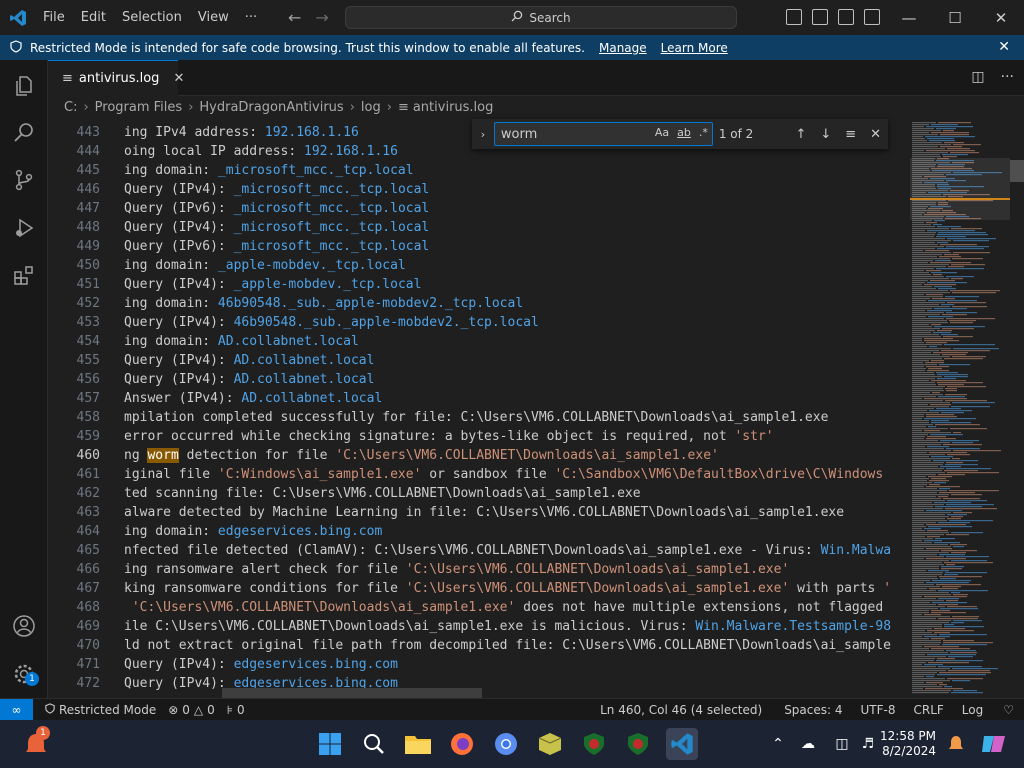 The height and width of the screenshot is (768, 1024). What do you see at coordinates (16, 709) in the screenshot?
I see `remote-indicator-icon: ∞` at bounding box center [16, 709].